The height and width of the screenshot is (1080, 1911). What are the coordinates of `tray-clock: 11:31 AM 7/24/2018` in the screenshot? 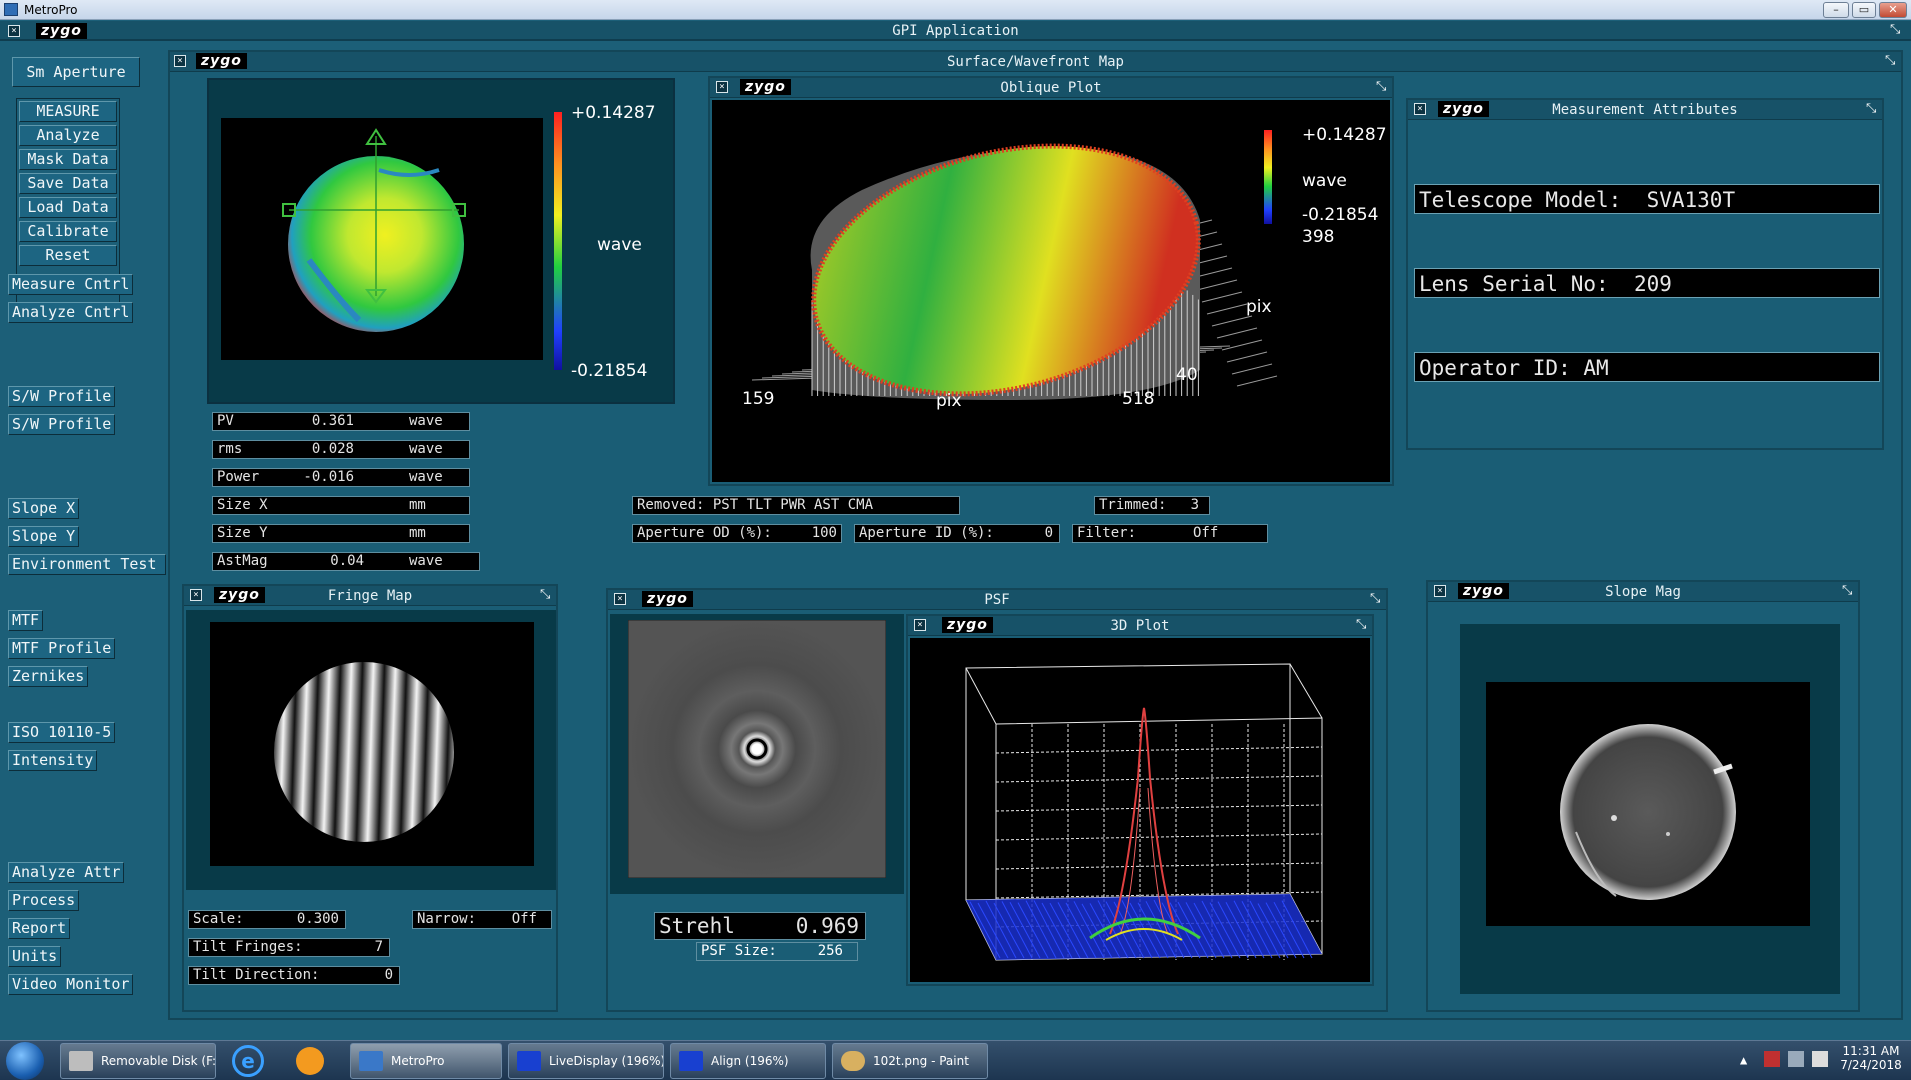 It's located at (1871, 1058).